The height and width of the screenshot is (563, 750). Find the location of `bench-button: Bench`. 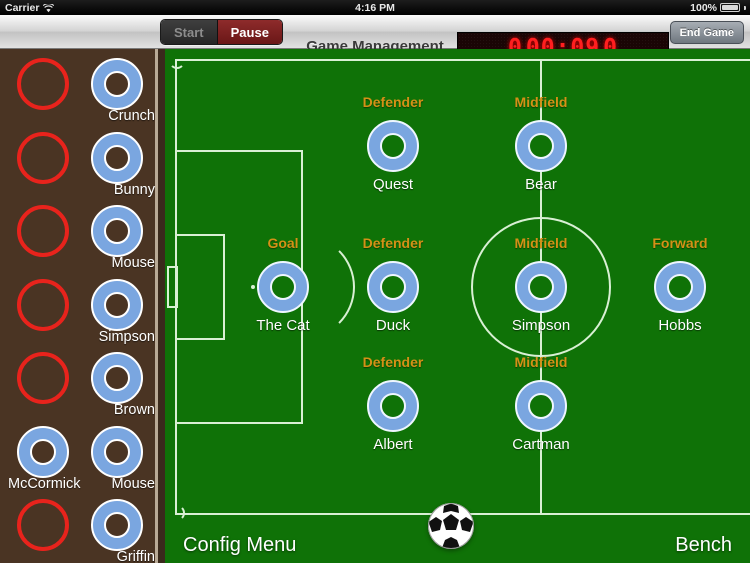

bench-button: Bench is located at coordinates (703, 545).